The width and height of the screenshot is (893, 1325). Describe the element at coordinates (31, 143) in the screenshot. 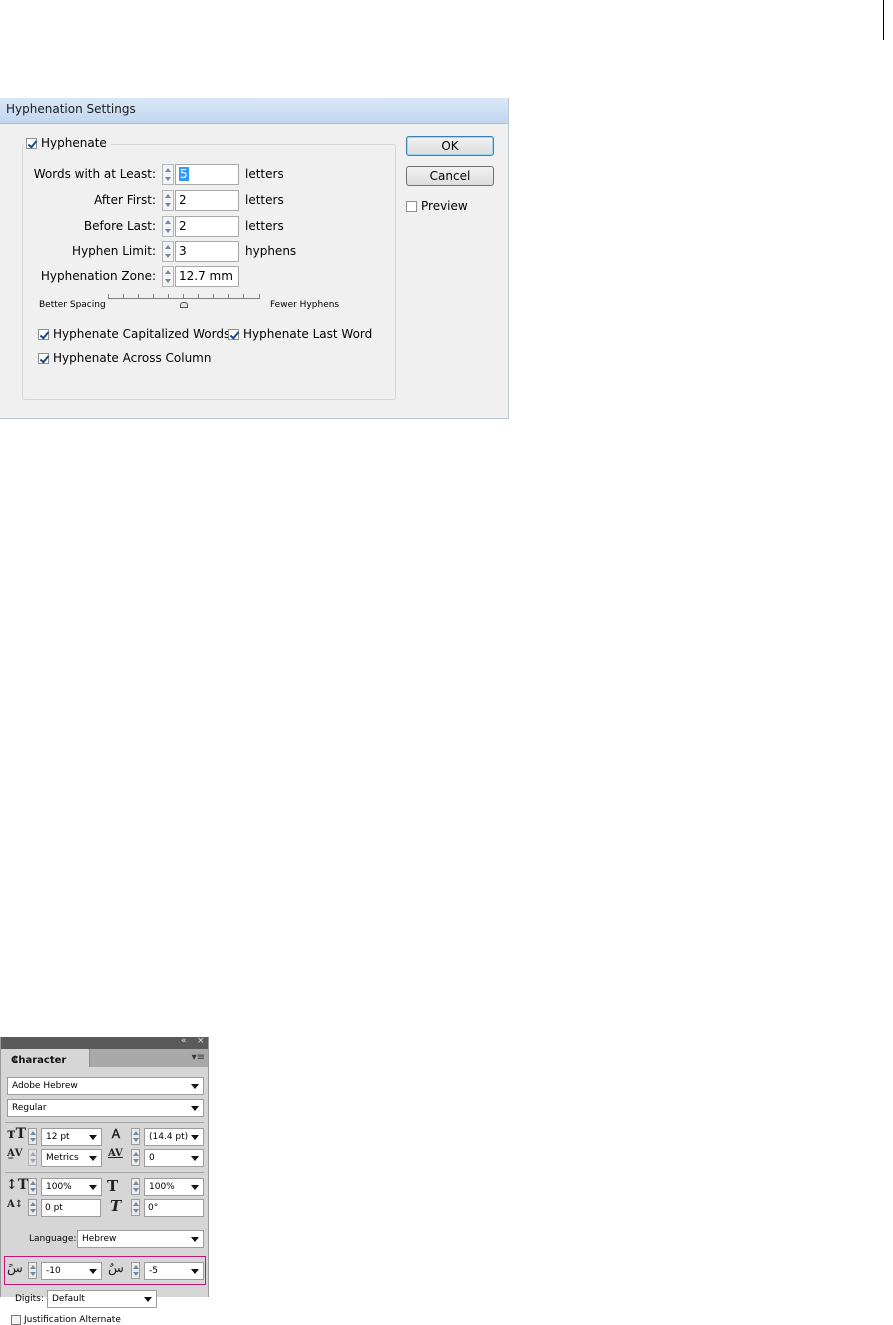

I see `hyphenate-checkbox` at that location.